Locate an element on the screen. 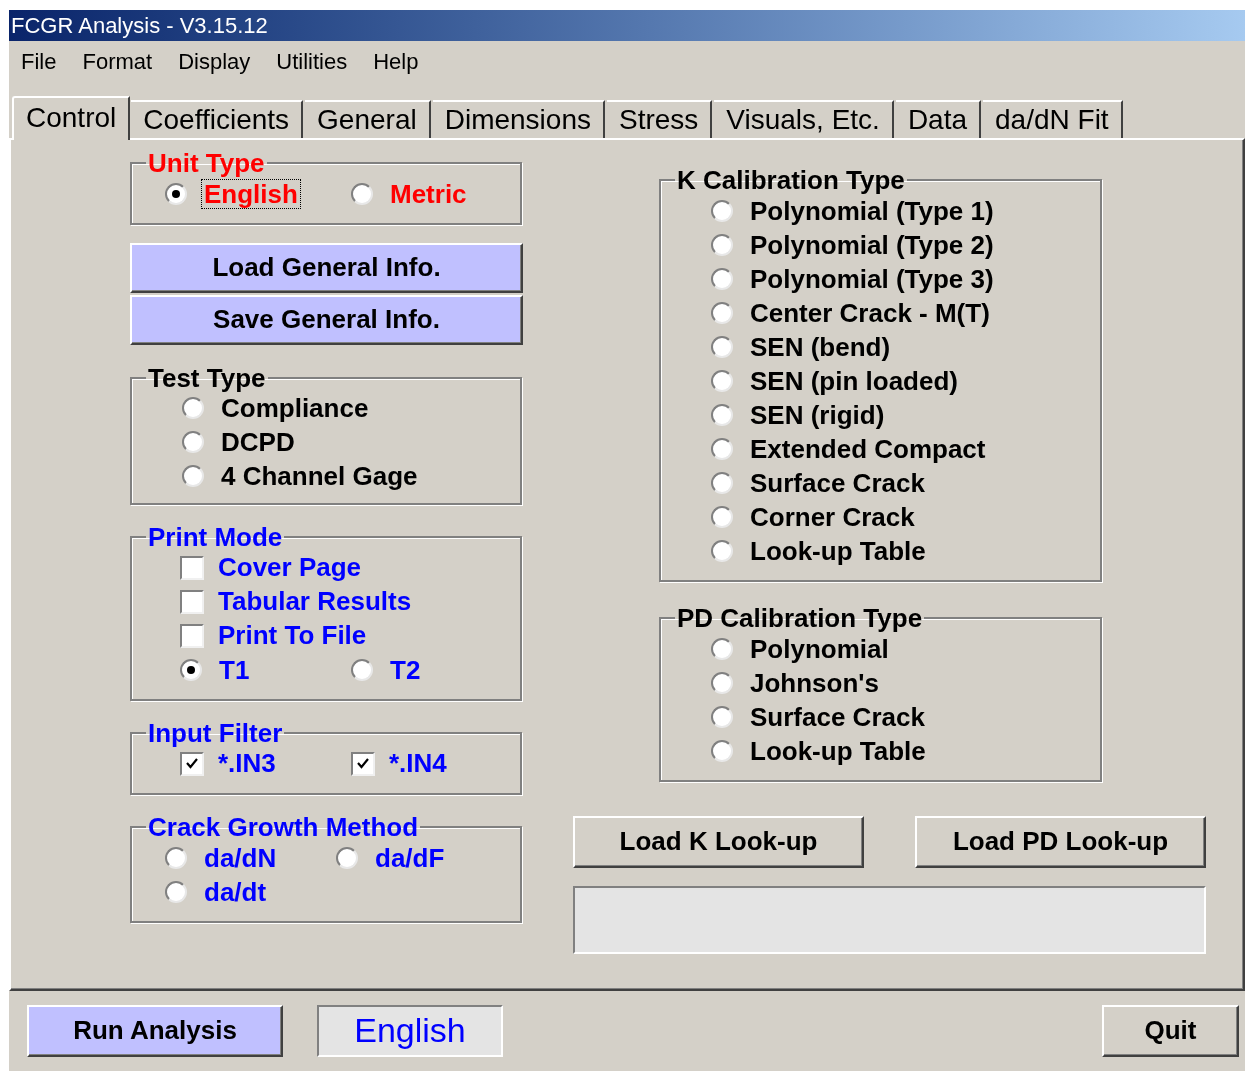 The image size is (1247, 1071). option-label: da/dN is located at coordinates (240, 857).